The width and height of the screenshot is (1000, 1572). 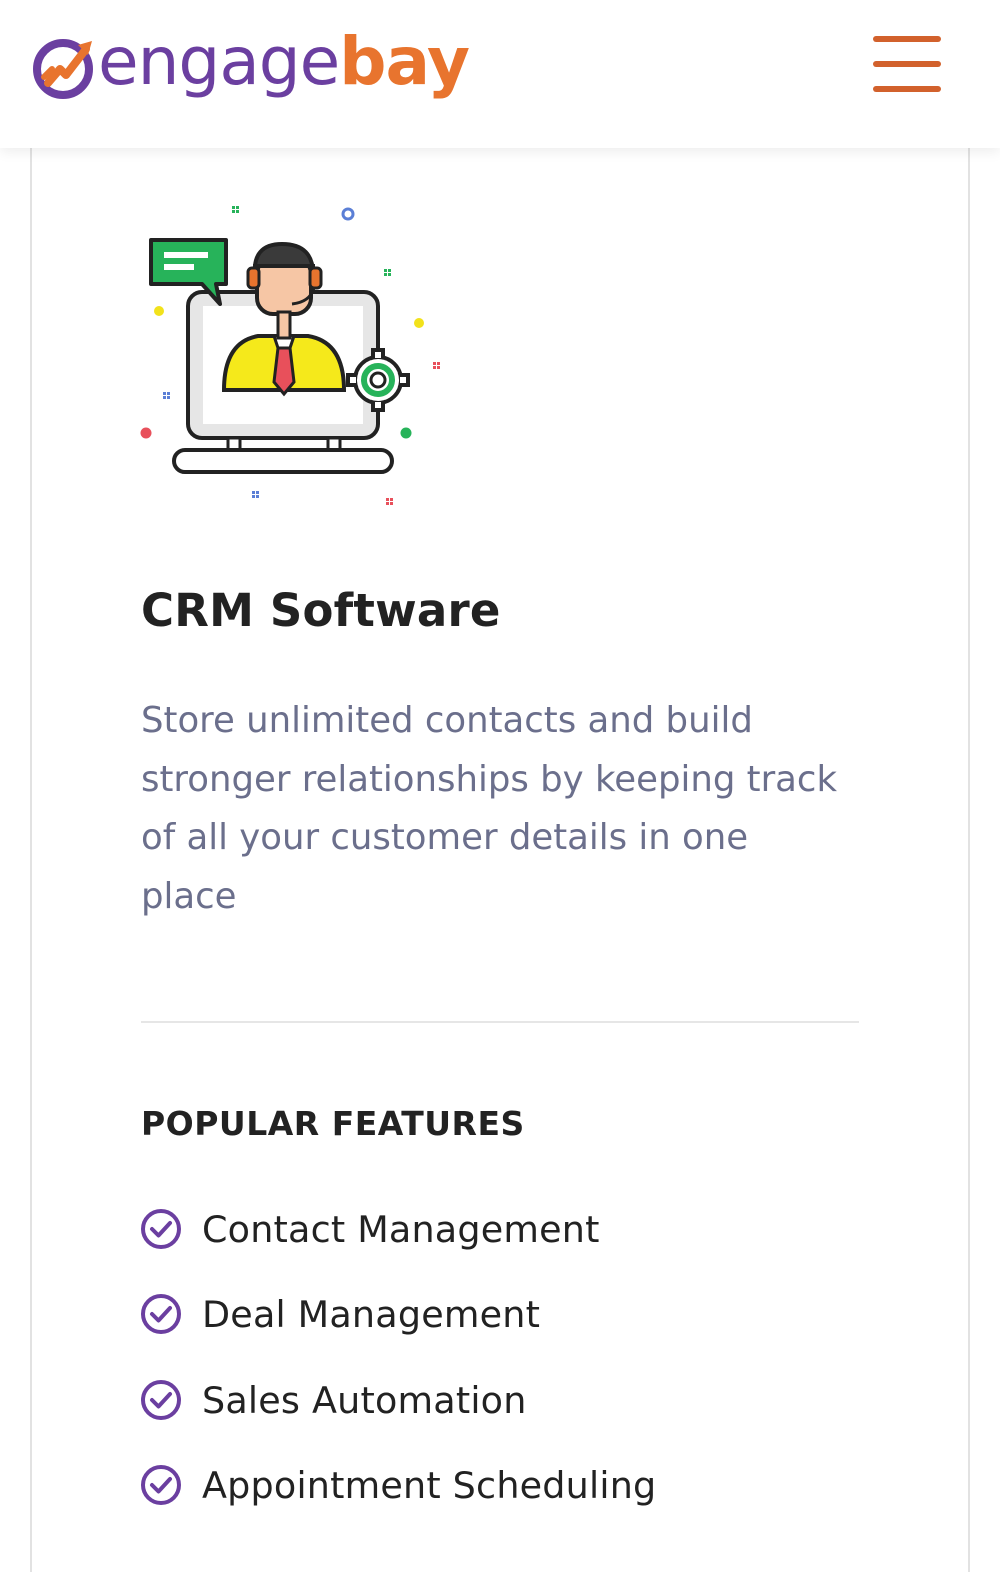 I want to click on card-title: CRM Software, so click(x=321, y=610).